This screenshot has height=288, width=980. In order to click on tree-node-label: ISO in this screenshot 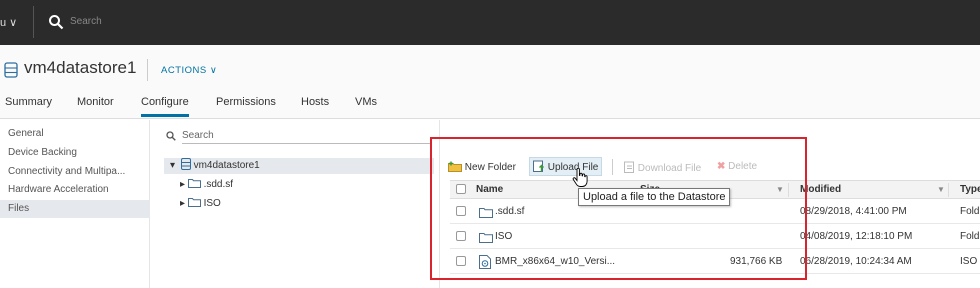, I will do `click(212, 203)`.